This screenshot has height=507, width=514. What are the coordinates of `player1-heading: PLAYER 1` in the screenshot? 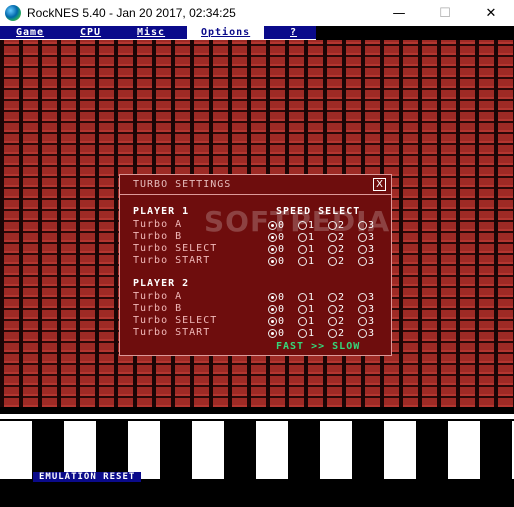 It's located at (161, 211).